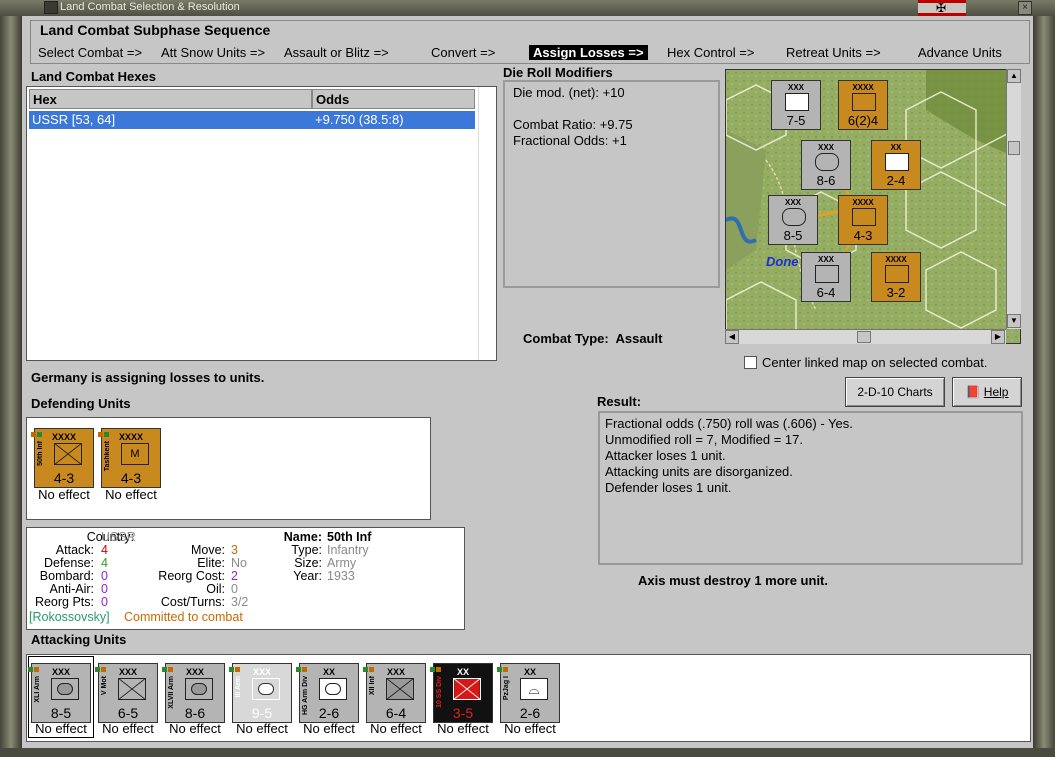  I want to click on app-icon, so click(51, 7).